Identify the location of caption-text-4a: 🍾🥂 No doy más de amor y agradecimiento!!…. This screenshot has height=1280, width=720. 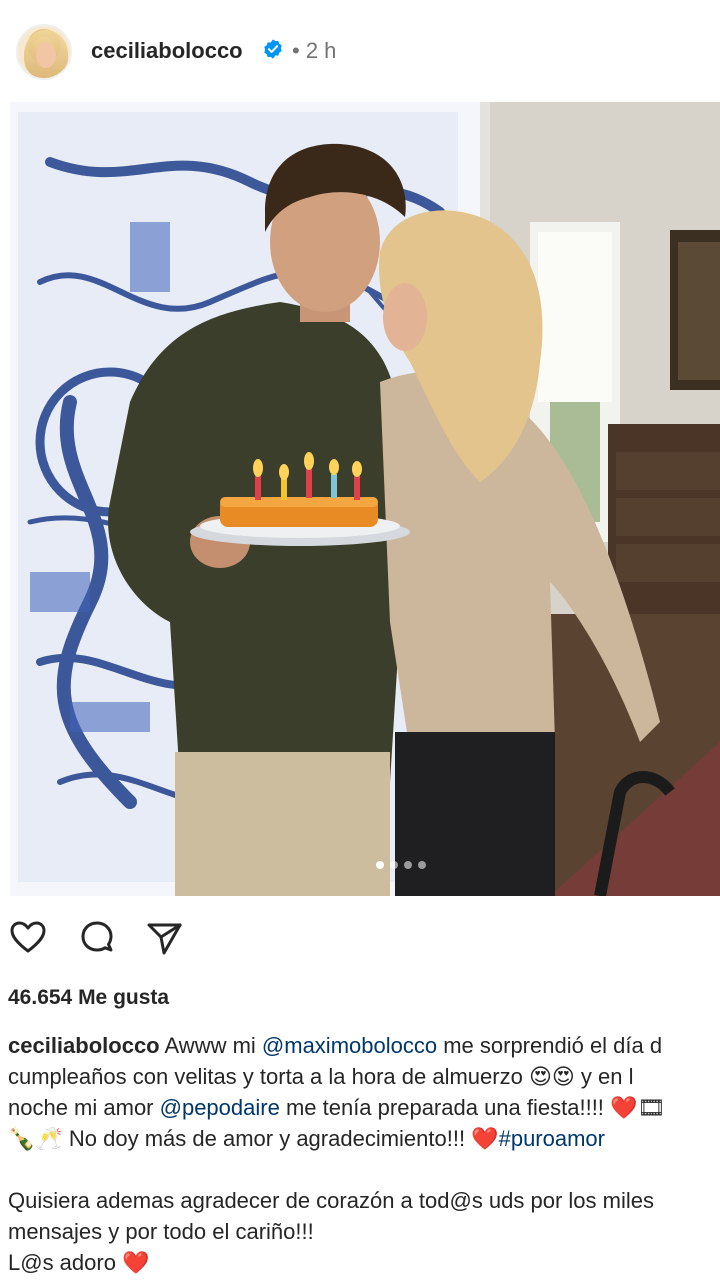
(253, 1138).